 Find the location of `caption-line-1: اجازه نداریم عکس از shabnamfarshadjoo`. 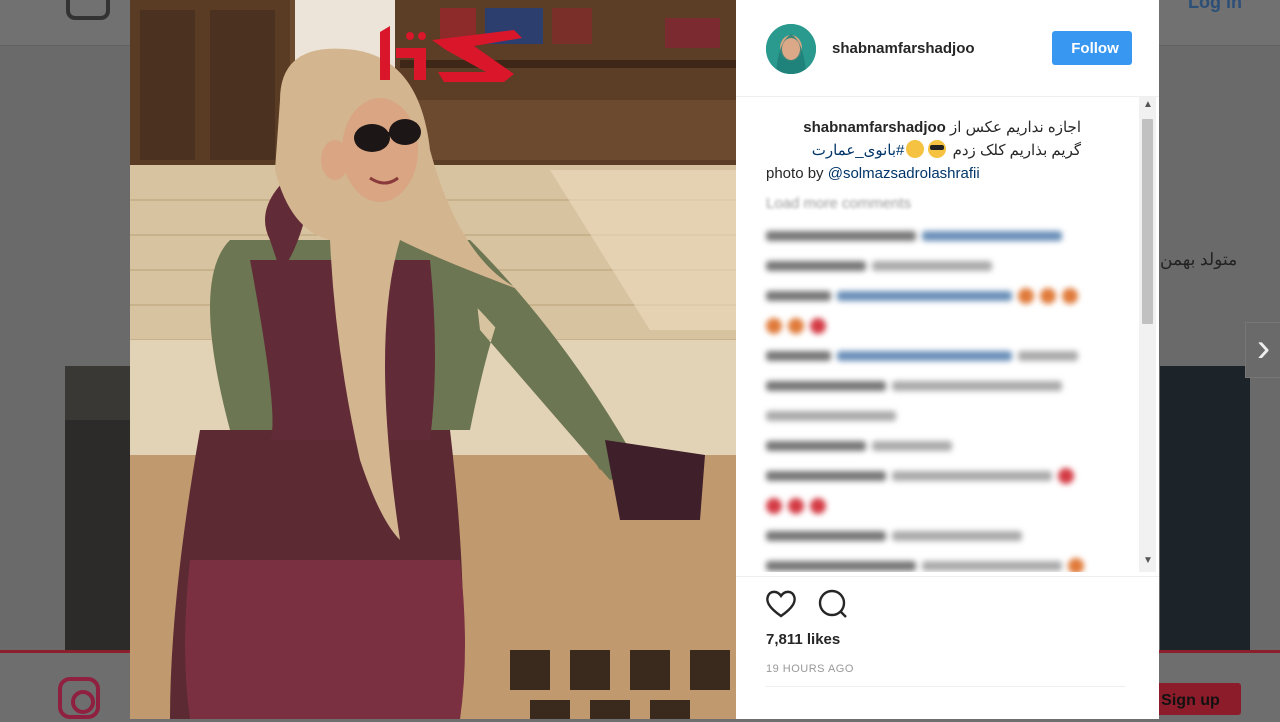

caption-line-1: اجازه نداریم عکس از shabnamfarshadjoo is located at coordinates (923, 127).